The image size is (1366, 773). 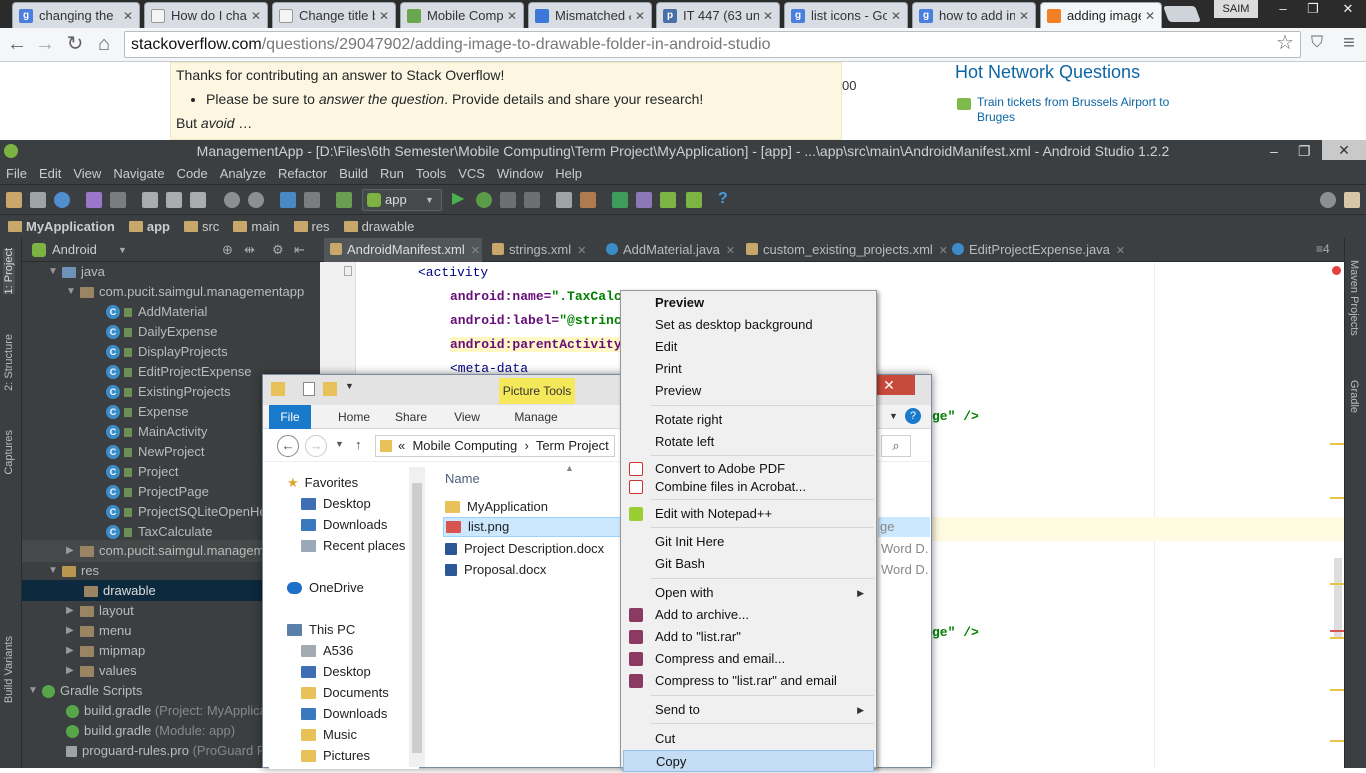 What do you see at coordinates (1101, 15) in the screenshot?
I see `browser-tab-active: adding image ✕` at bounding box center [1101, 15].